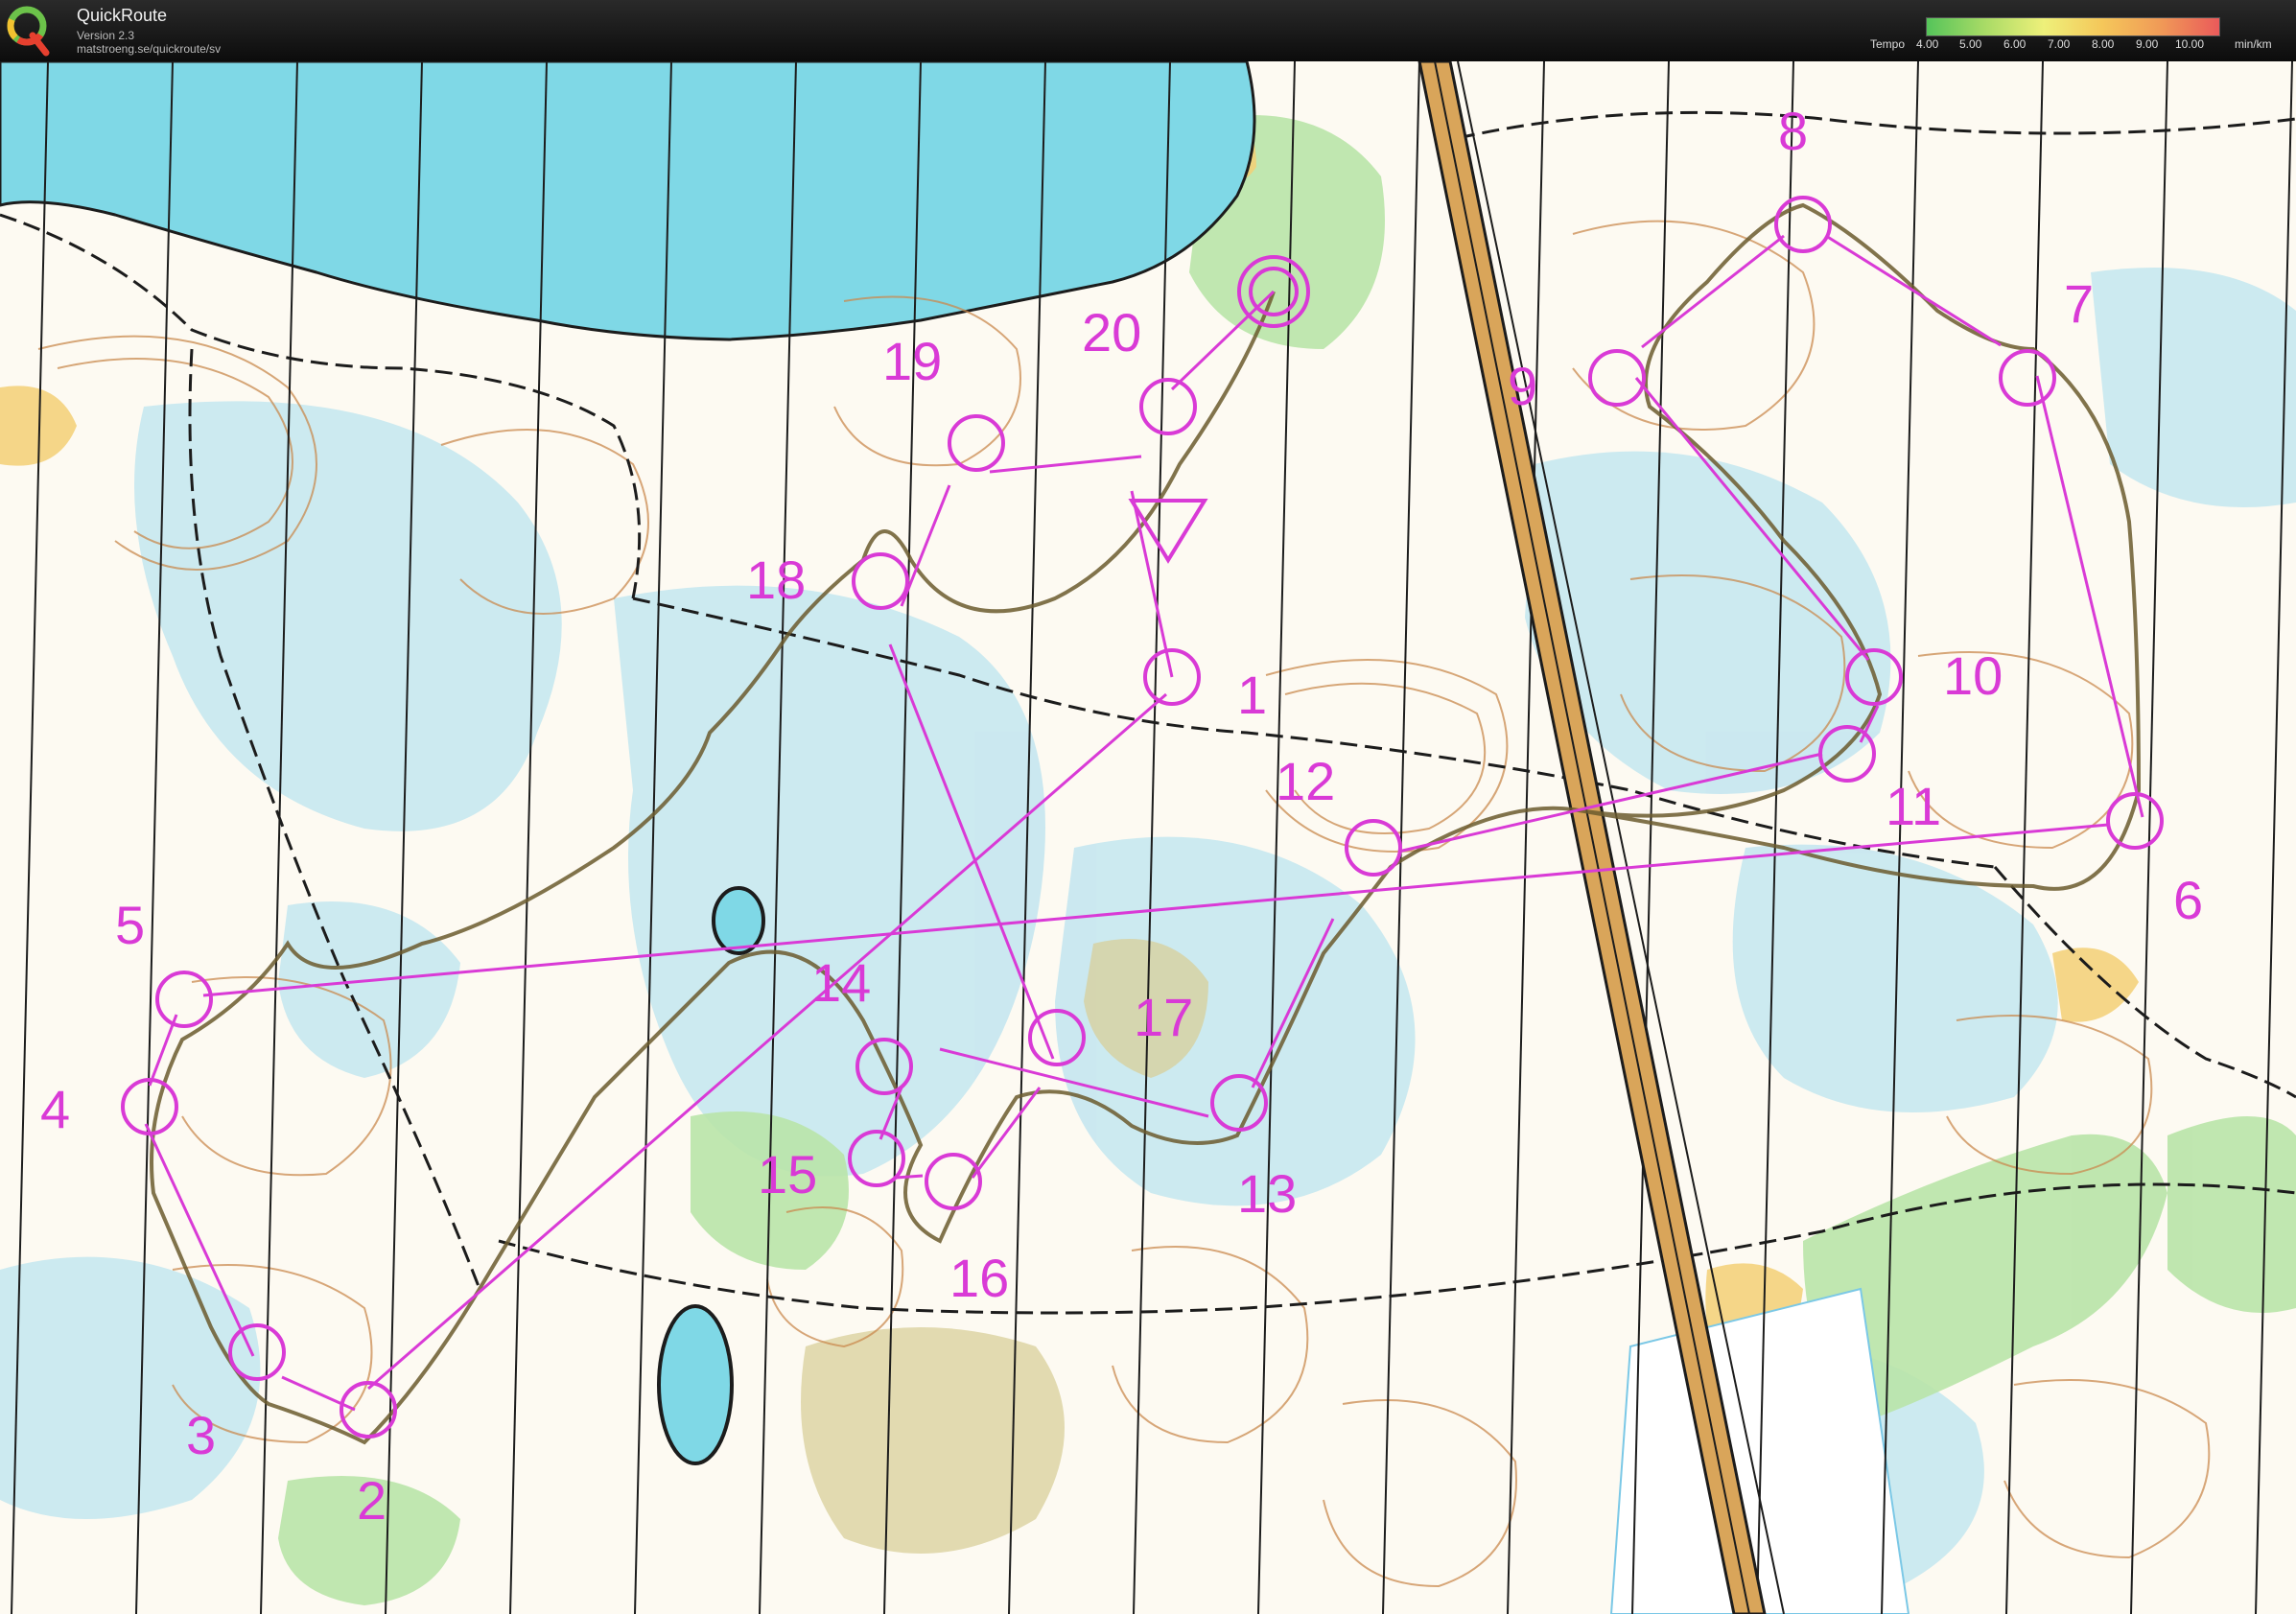  What do you see at coordinates (201, 1435) in the screenshot?
I see `control-number-3: 3` at bounding box center [201, 1435].